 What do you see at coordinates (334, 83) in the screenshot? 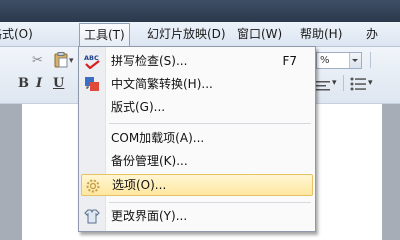
I see `align-dropdown-icon: ▾` at bounding box center [334, 83].